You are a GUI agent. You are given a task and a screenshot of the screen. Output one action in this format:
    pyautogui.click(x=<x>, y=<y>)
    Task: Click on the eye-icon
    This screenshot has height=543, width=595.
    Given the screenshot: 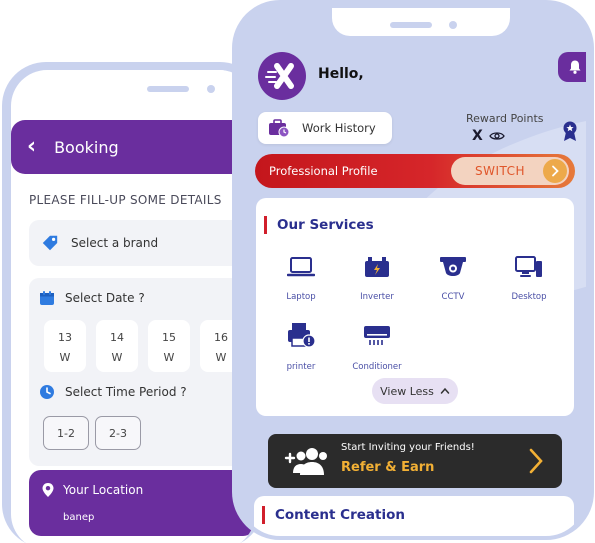 What is the action you would take?
    pyautogui.click(x=497, y=136)
    